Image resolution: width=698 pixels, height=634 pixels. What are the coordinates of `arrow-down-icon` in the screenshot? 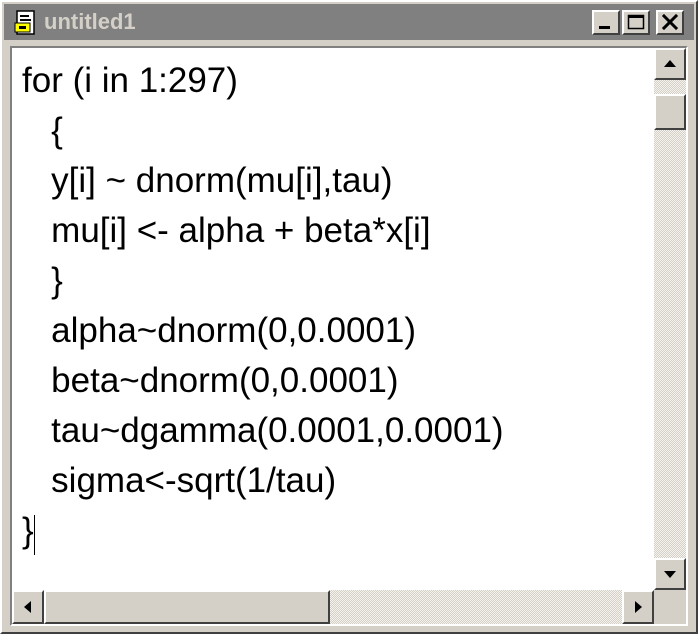 It's located at (670, 574).